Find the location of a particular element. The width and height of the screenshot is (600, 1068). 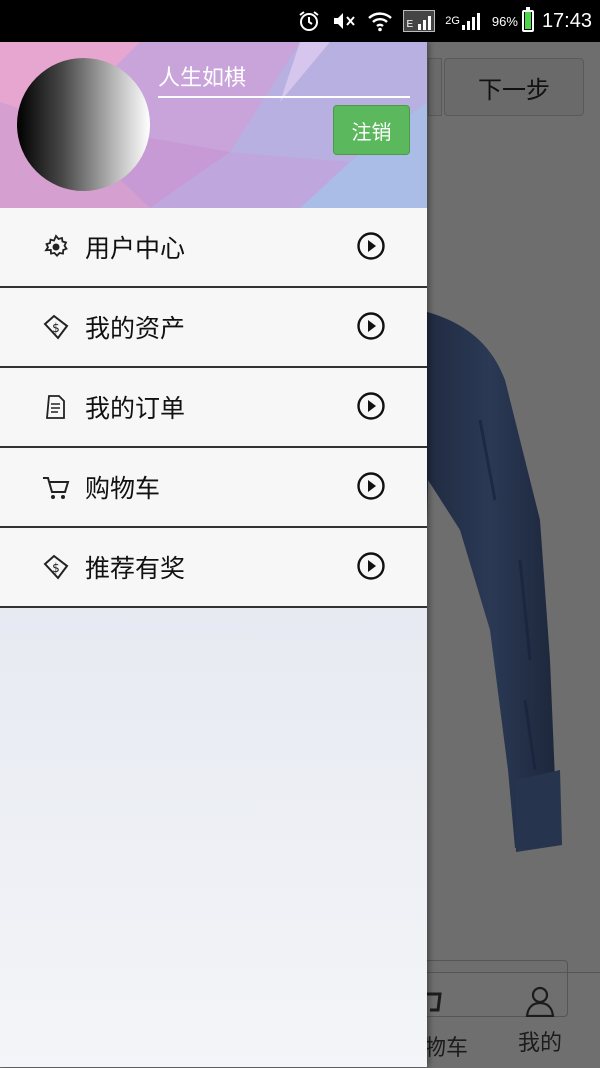

battery-percent: 96% is located at coordinates (504, 21).